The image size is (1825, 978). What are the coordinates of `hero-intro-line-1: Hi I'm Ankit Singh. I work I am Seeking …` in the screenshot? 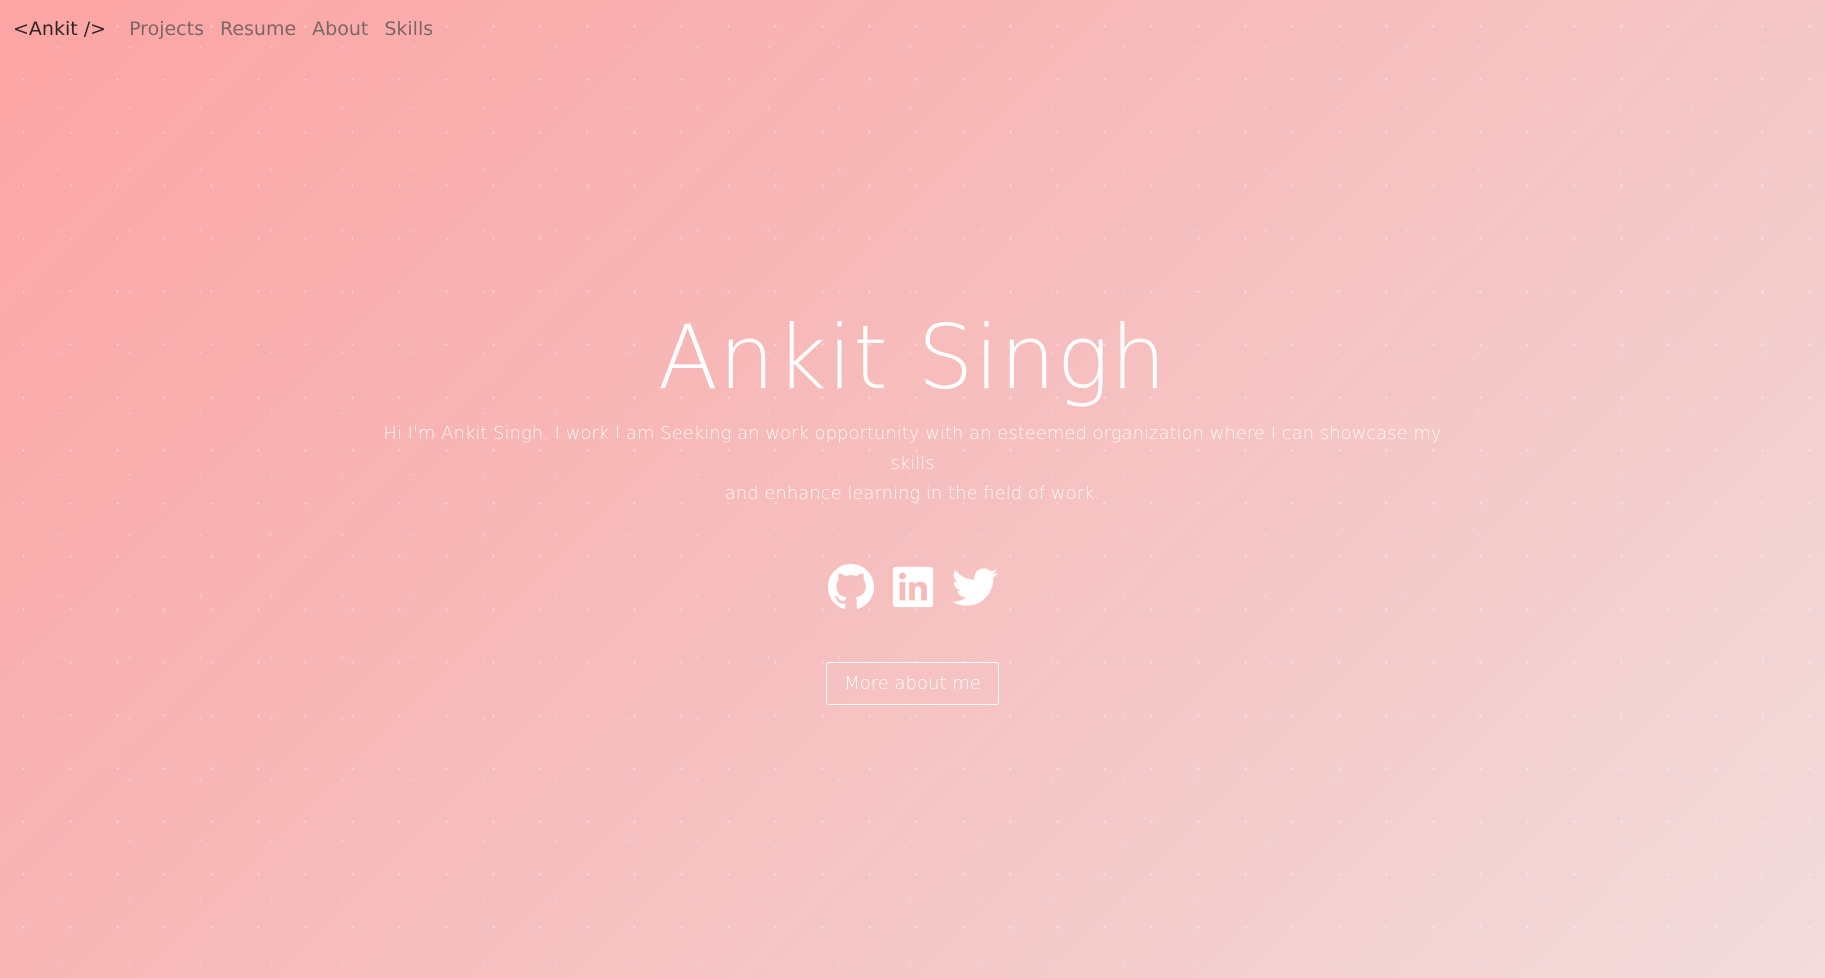 It's located at (912, 448).